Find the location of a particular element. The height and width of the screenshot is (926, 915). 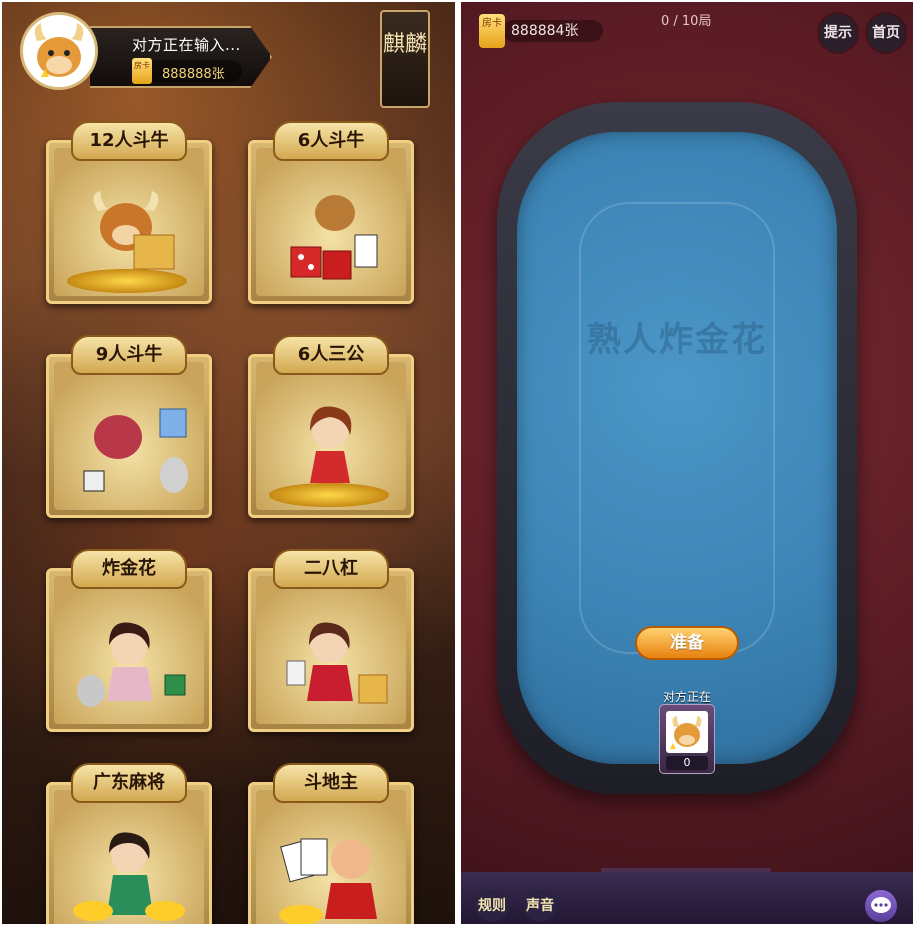

table-watermark: 熟人炸金花 is located at coordinates (677, 340).